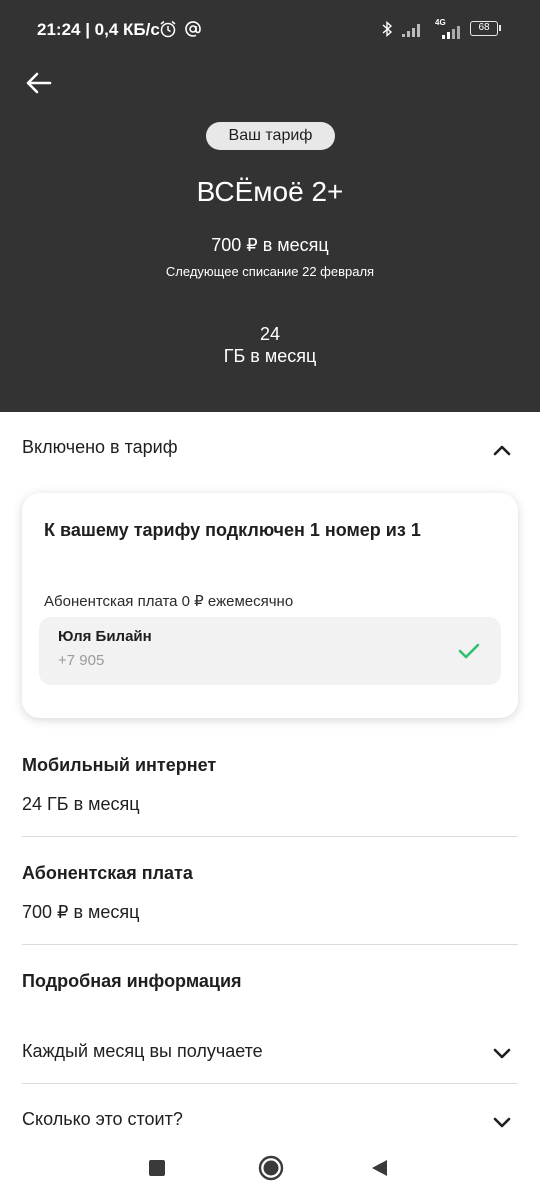 Image resolution: width=540 pixels, height=1199 pixels. What do you see at coordinates (270, 356) in the screenshot?
I see `data-allowance-unit: ГБ в месяц` at bounding box center [270, 356].